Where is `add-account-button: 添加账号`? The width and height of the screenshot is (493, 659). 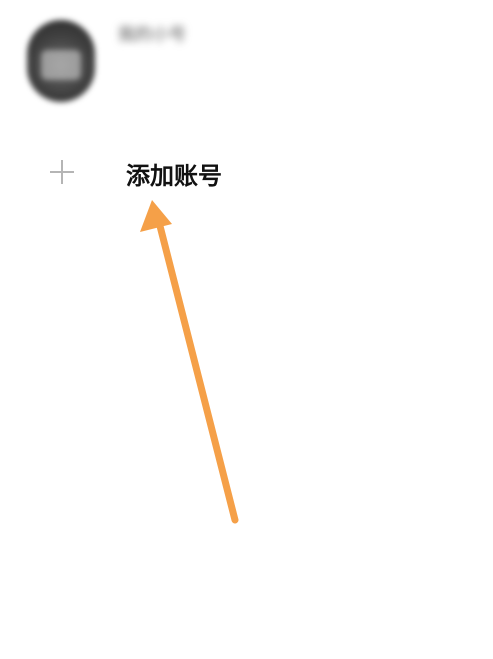 add-account-button: 添加账号 is located at coordinates (246, 175).